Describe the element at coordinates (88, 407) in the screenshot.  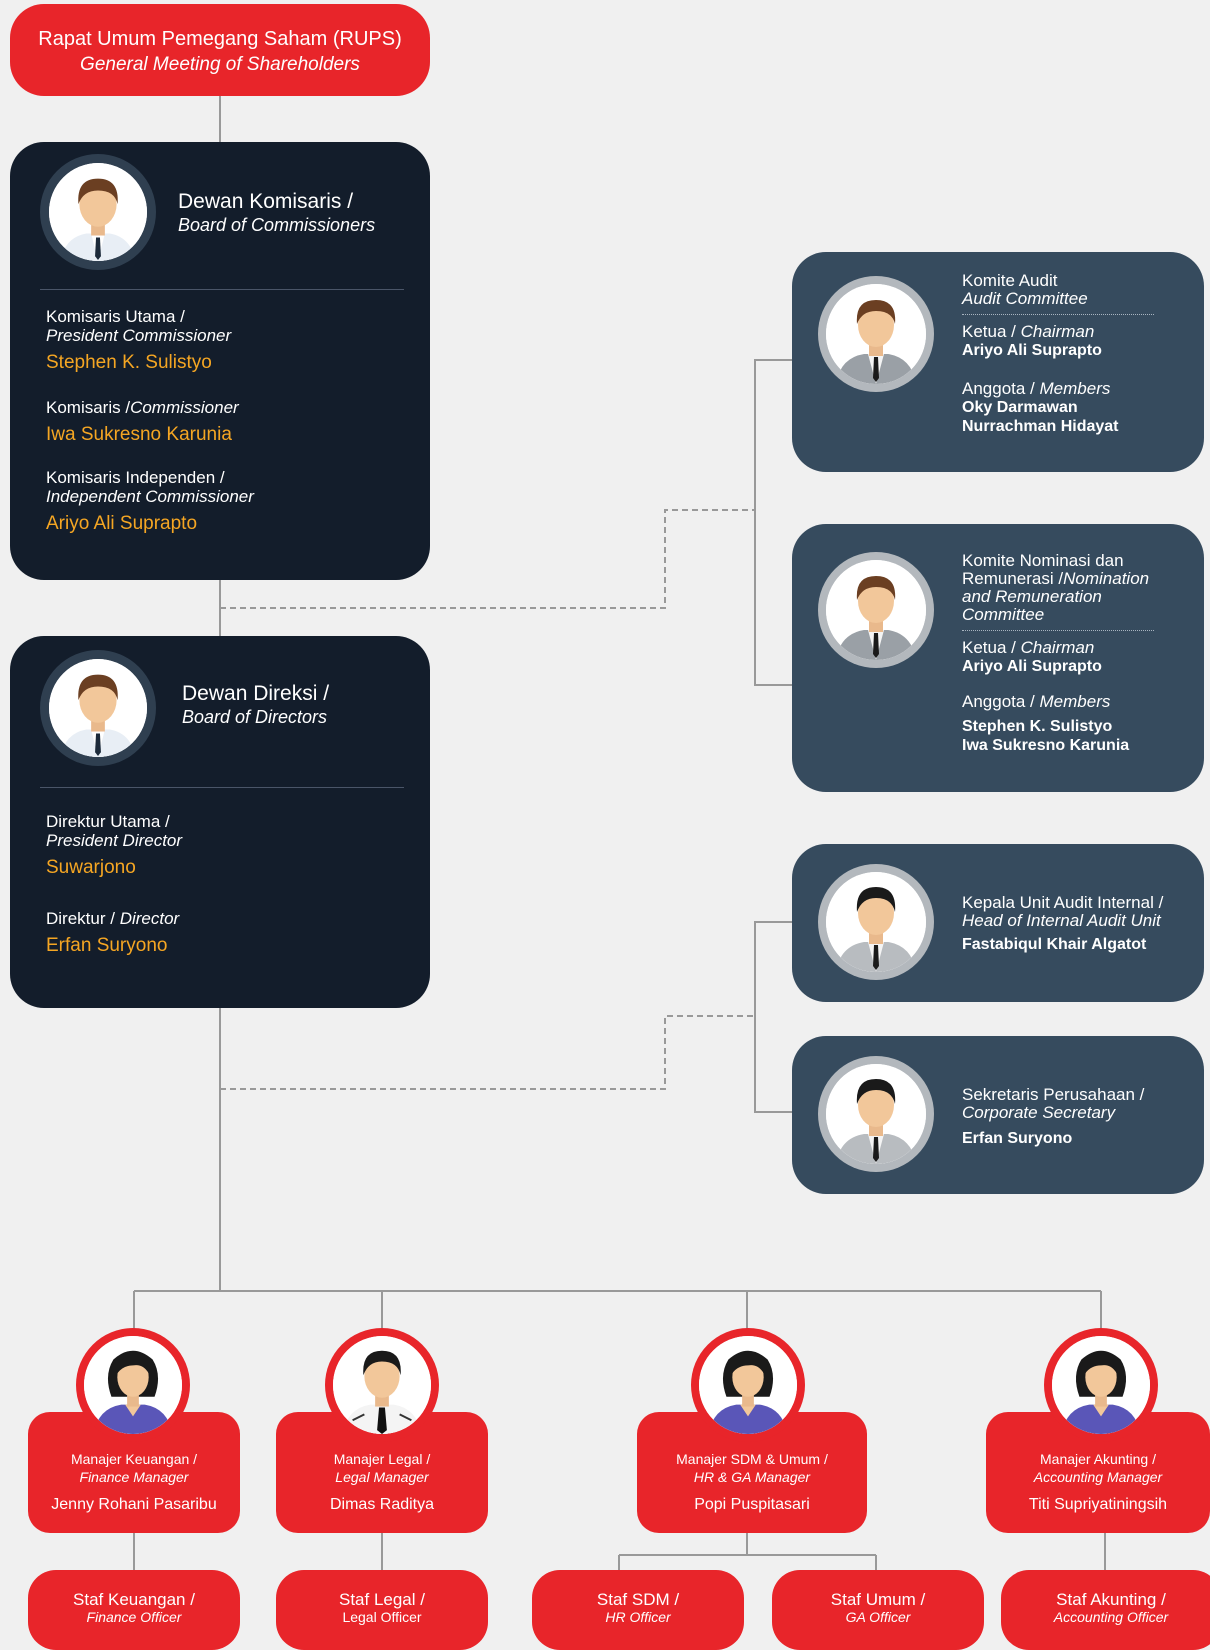
I see `member-role: Komisaris /` at that location.